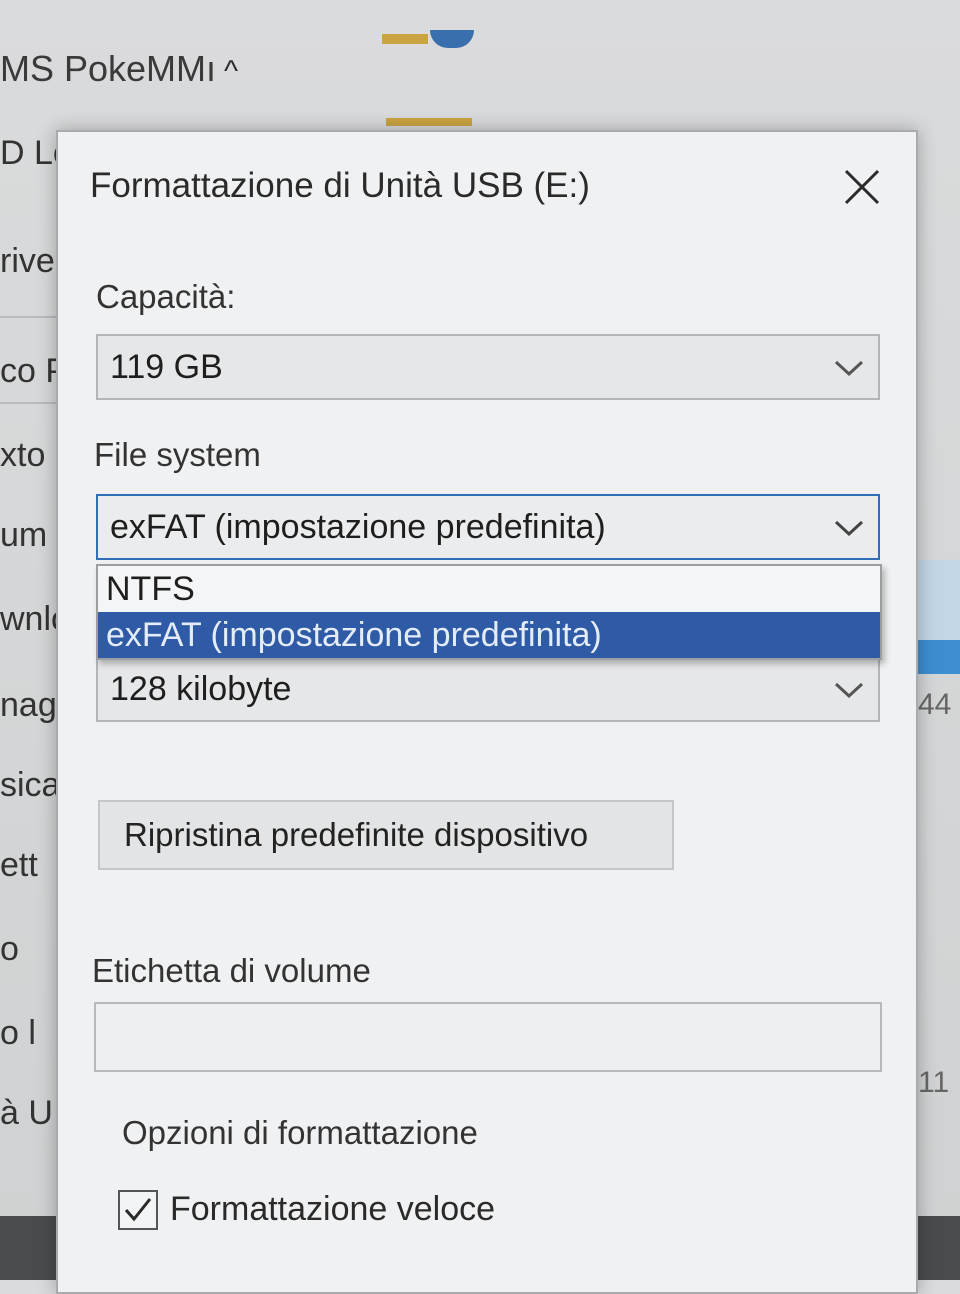 This screenshot has width=960, height=1294. I want to click on sidebar-item: xto, so click(28, 455).